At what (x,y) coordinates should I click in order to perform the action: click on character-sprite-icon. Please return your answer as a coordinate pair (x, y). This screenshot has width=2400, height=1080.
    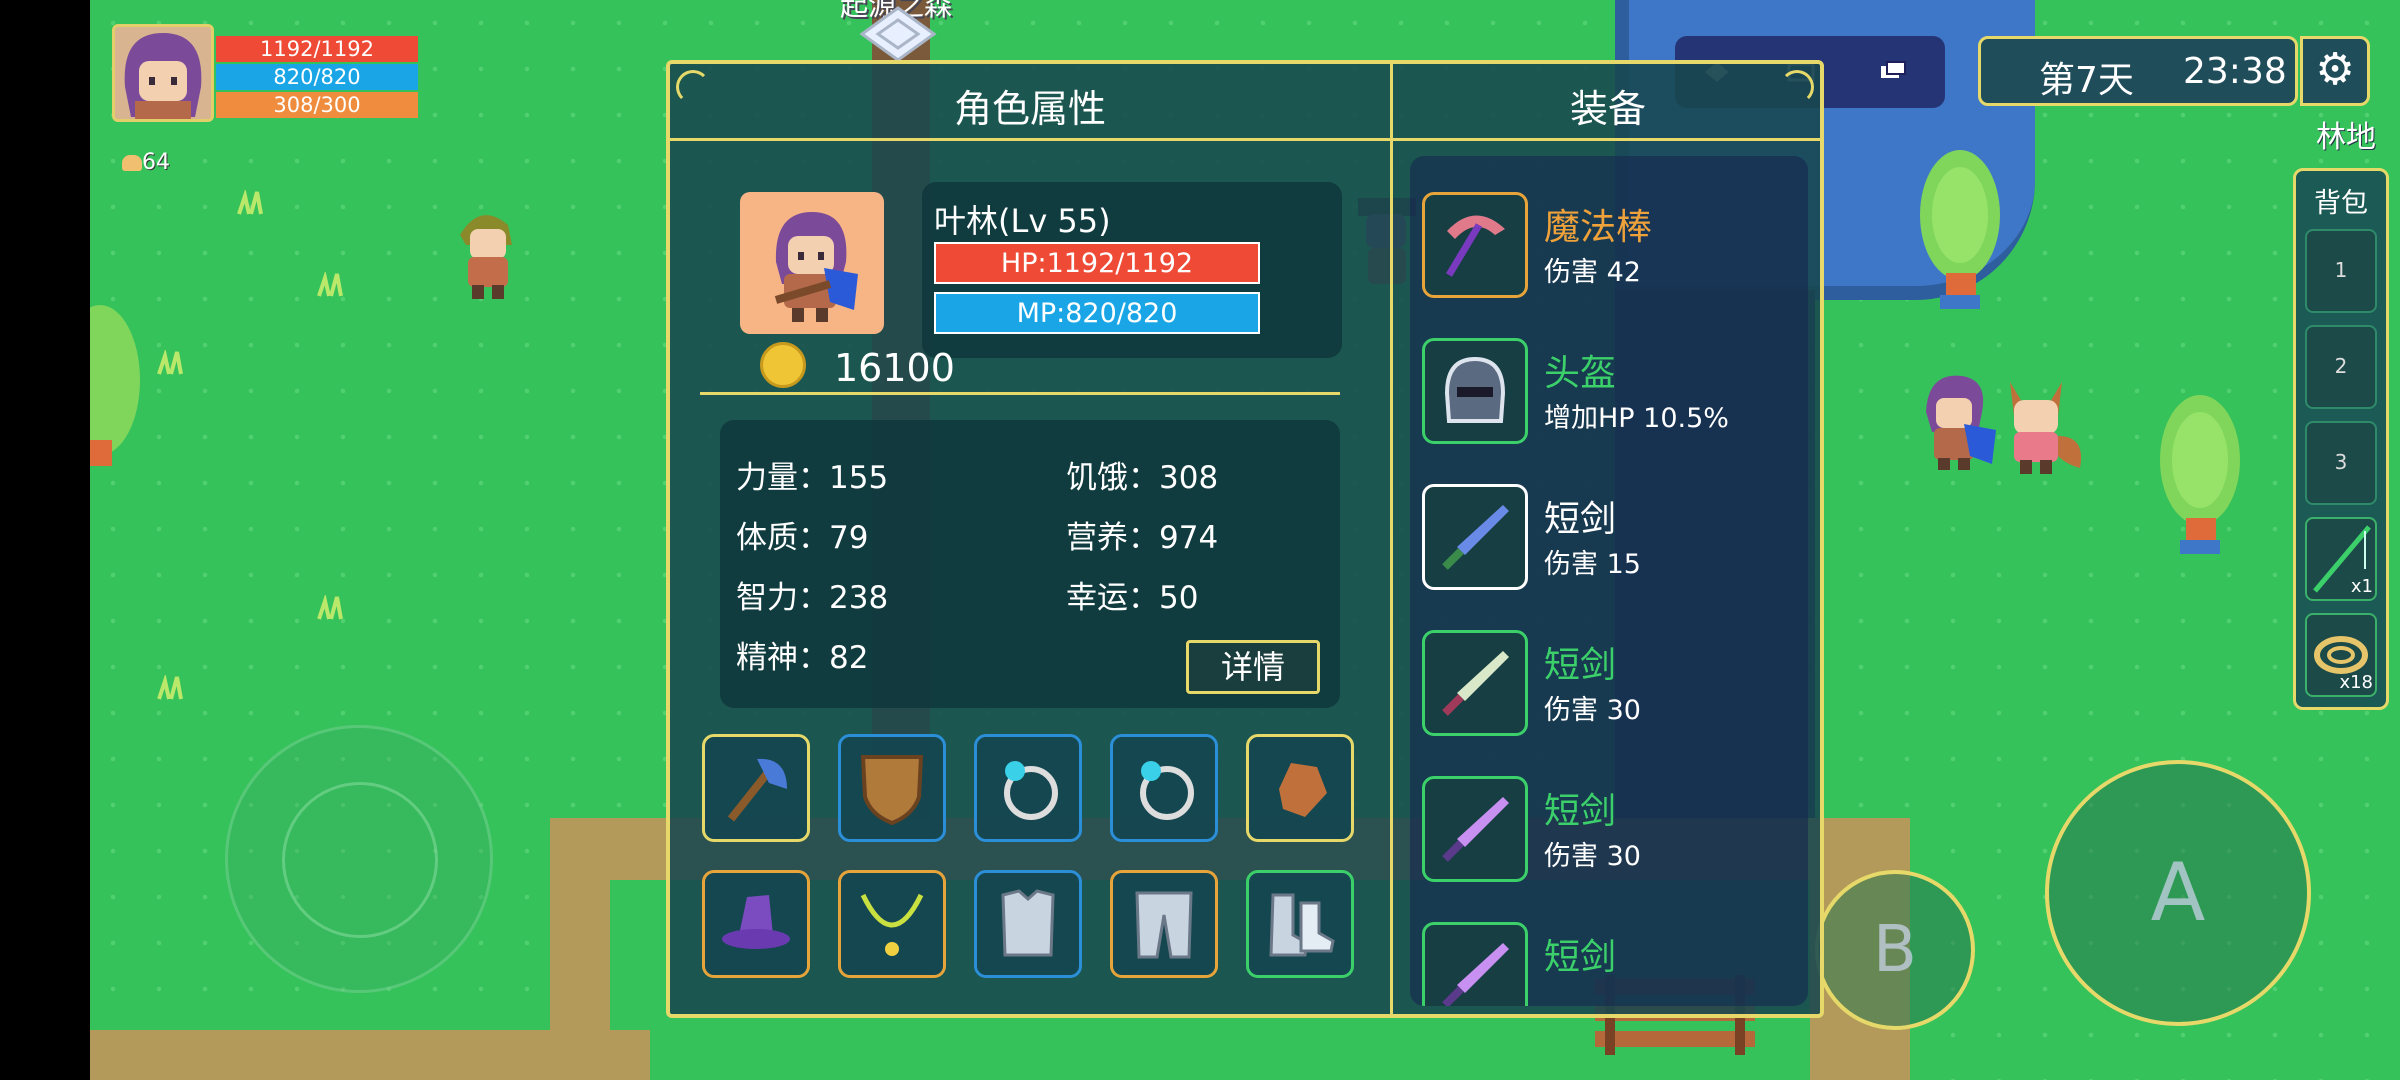
    Looking at the image, I should click on (816, 267).